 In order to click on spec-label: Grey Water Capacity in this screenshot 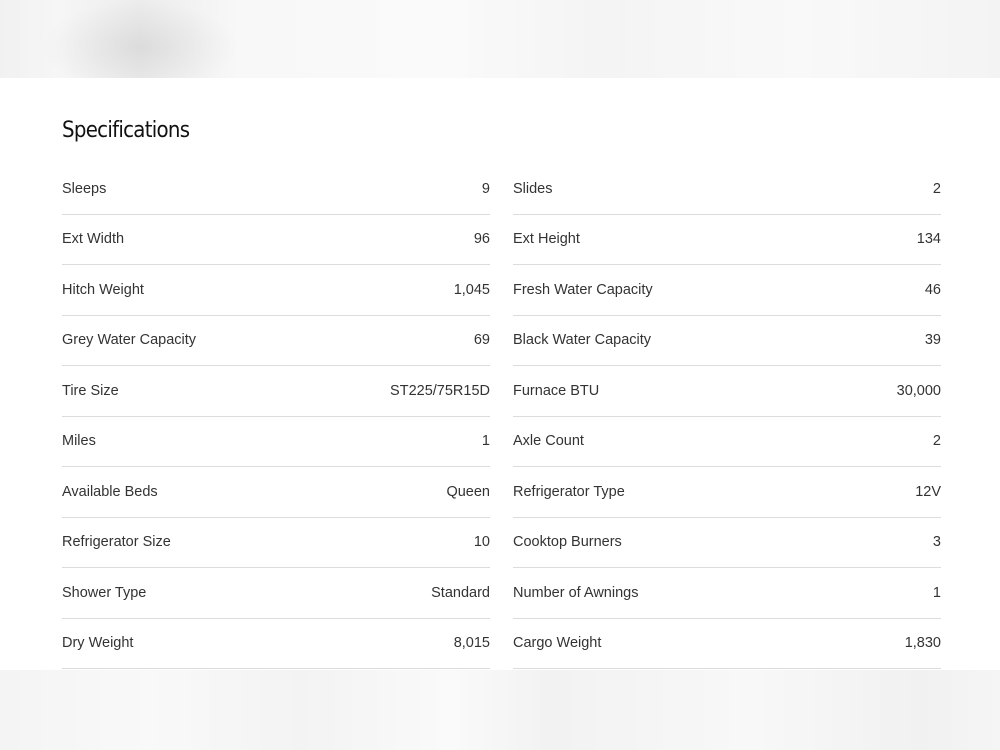, I will do `click(129, 340)`.